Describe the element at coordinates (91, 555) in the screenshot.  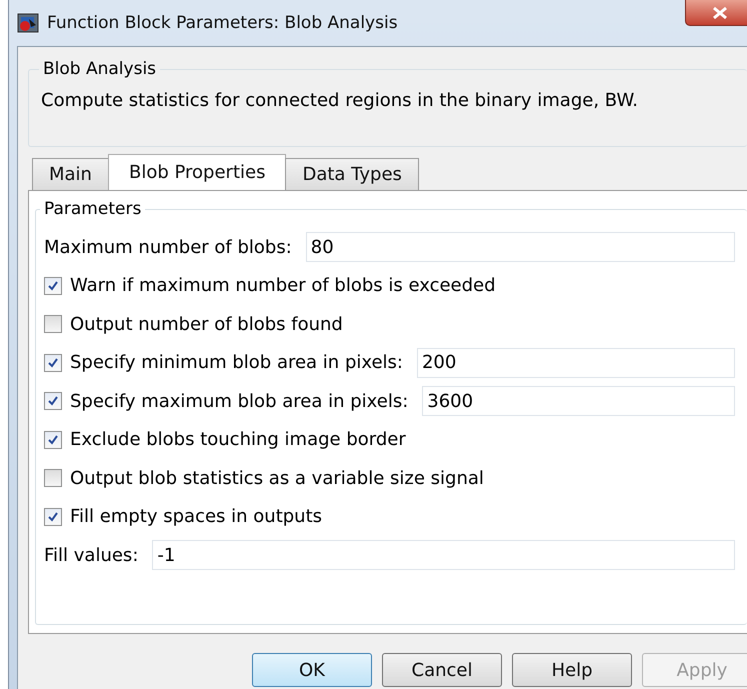
I see `field-label: Fill values:` at that location.